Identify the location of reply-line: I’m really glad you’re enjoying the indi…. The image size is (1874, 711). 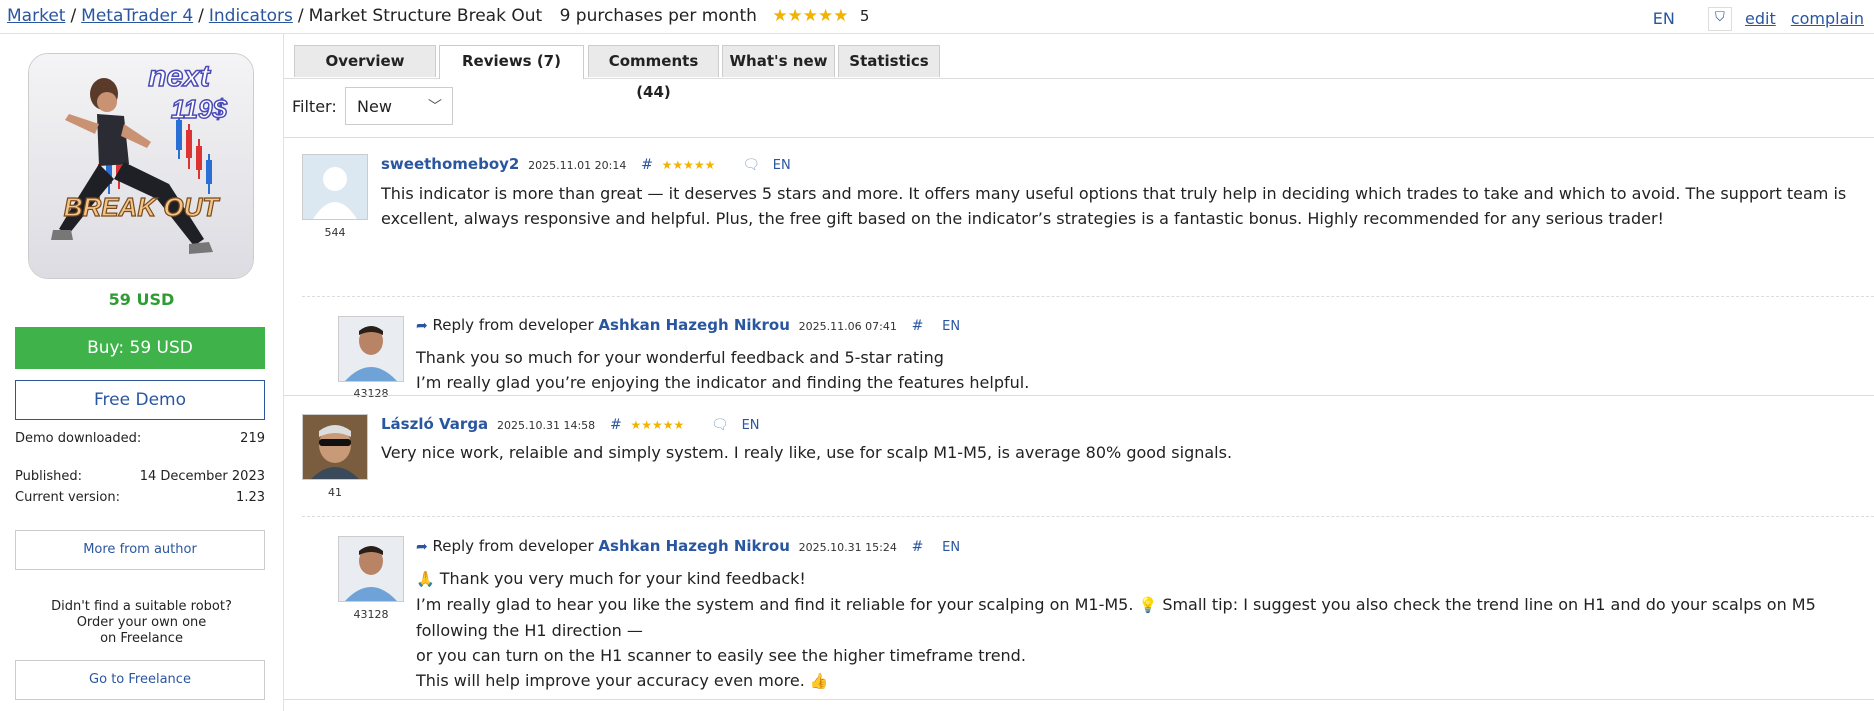
(723, 382).